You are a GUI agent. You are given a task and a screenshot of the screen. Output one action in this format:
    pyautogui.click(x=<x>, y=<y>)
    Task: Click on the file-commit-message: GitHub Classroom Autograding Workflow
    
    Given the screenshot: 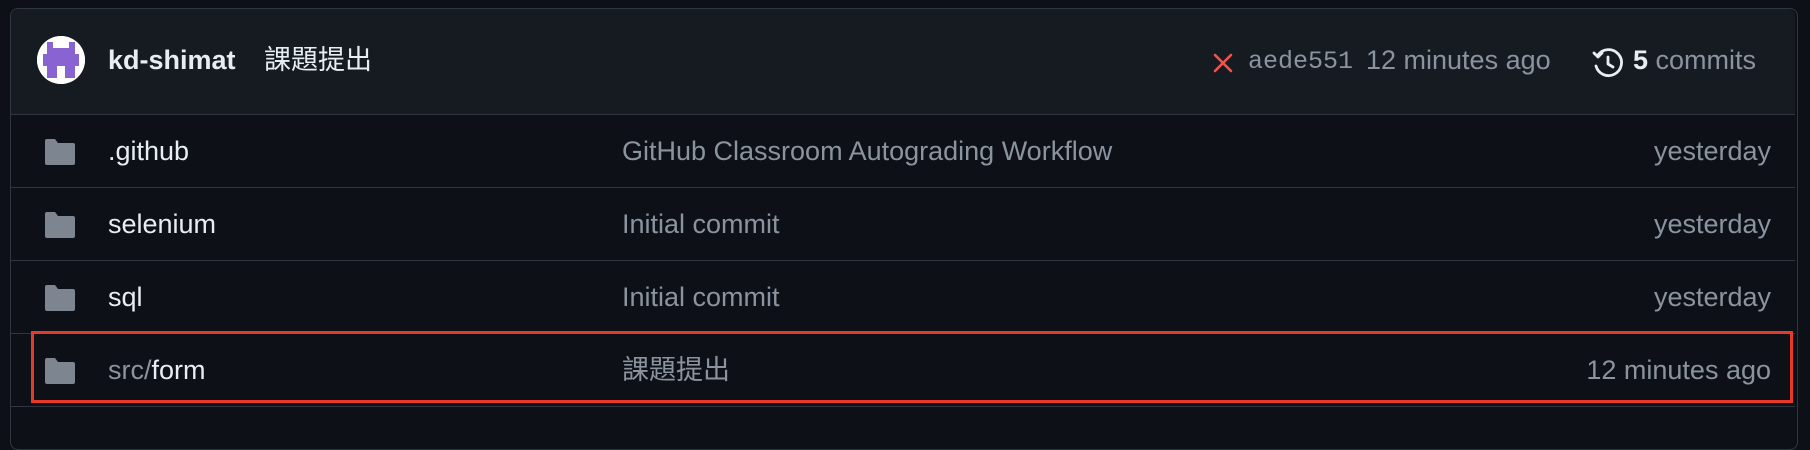 What is the action you would take?
    pyautogui.click(x=867, y=151)
    